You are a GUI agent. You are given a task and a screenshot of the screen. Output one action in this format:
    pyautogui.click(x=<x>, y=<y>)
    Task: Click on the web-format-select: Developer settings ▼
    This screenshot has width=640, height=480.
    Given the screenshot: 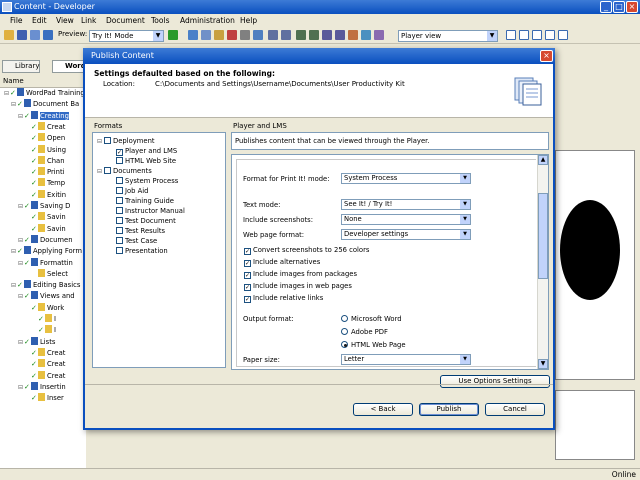 What is the action you would take?
    pyautogui.click(x=406, y=234)
    